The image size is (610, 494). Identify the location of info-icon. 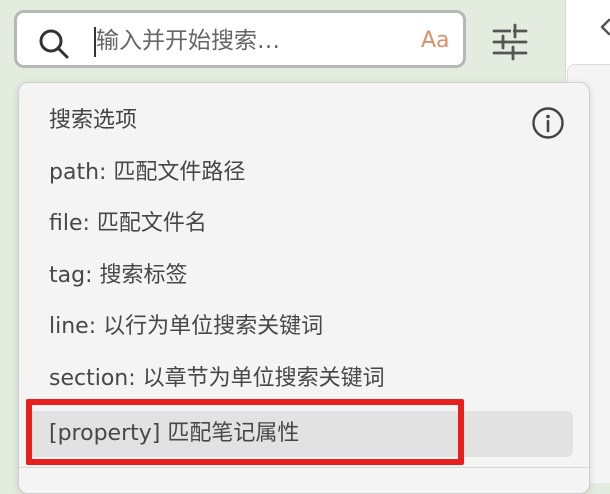
(548, 123).